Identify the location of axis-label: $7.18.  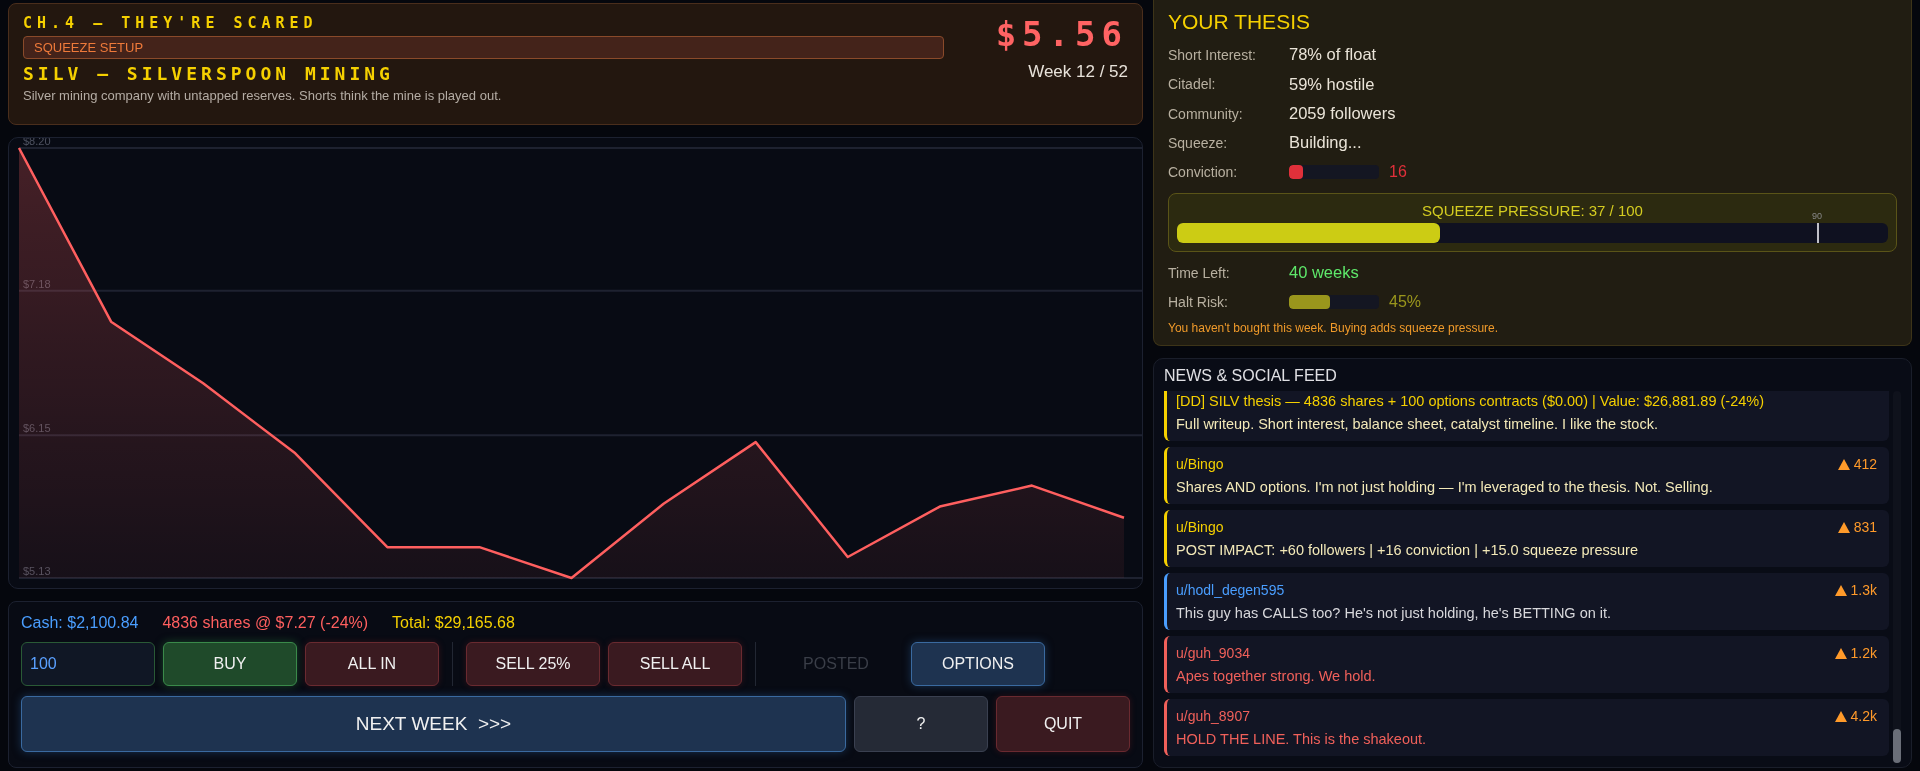
(37, 283).